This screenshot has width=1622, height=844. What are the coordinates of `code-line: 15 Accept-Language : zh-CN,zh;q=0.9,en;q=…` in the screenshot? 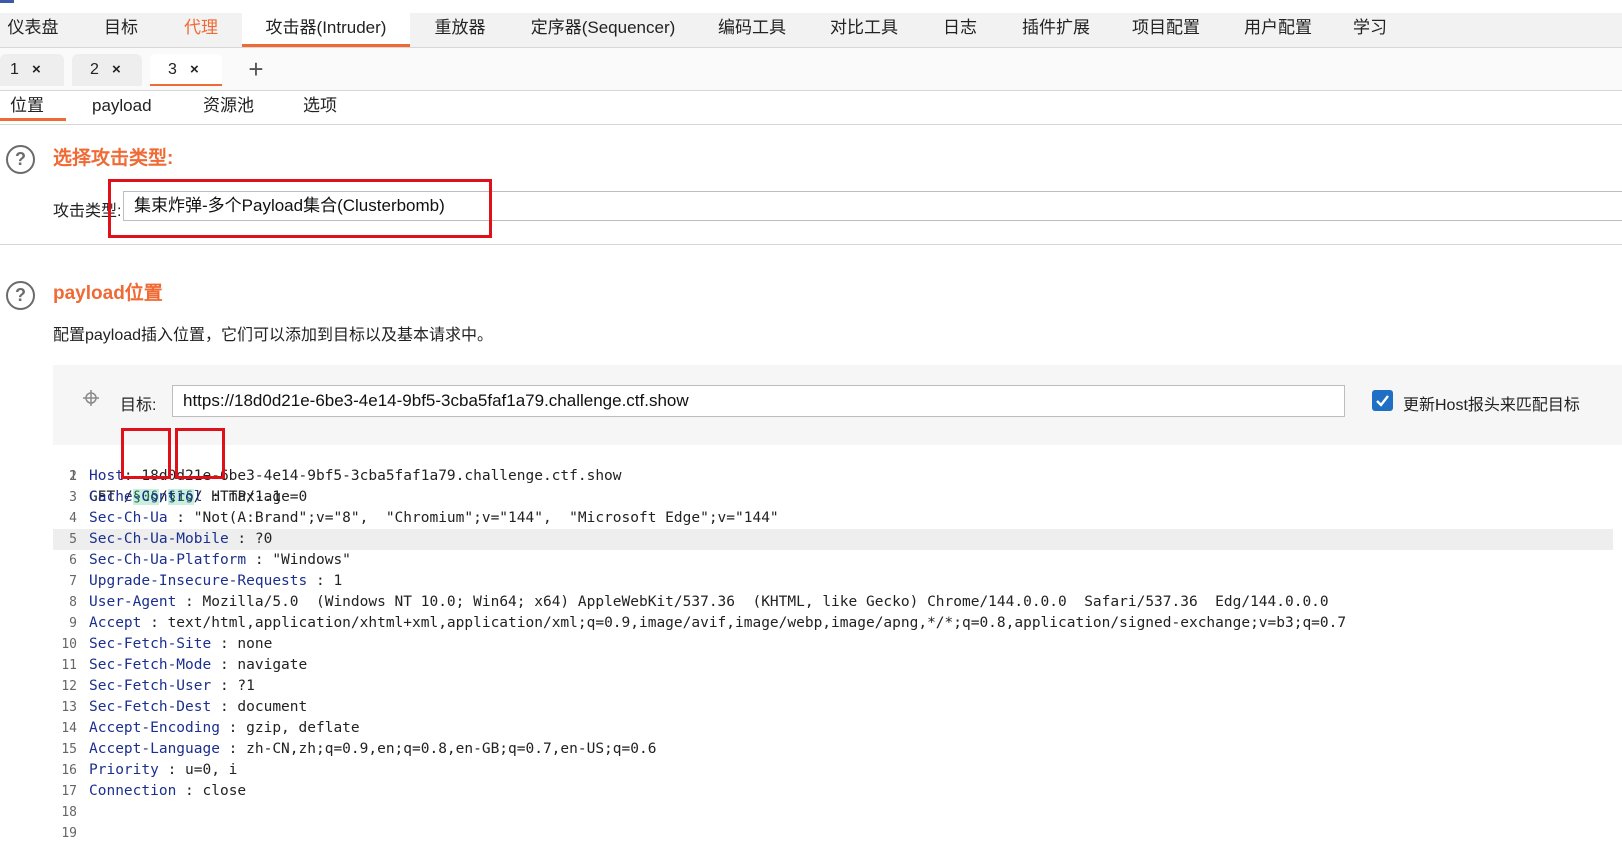 It's located at (833, 749).